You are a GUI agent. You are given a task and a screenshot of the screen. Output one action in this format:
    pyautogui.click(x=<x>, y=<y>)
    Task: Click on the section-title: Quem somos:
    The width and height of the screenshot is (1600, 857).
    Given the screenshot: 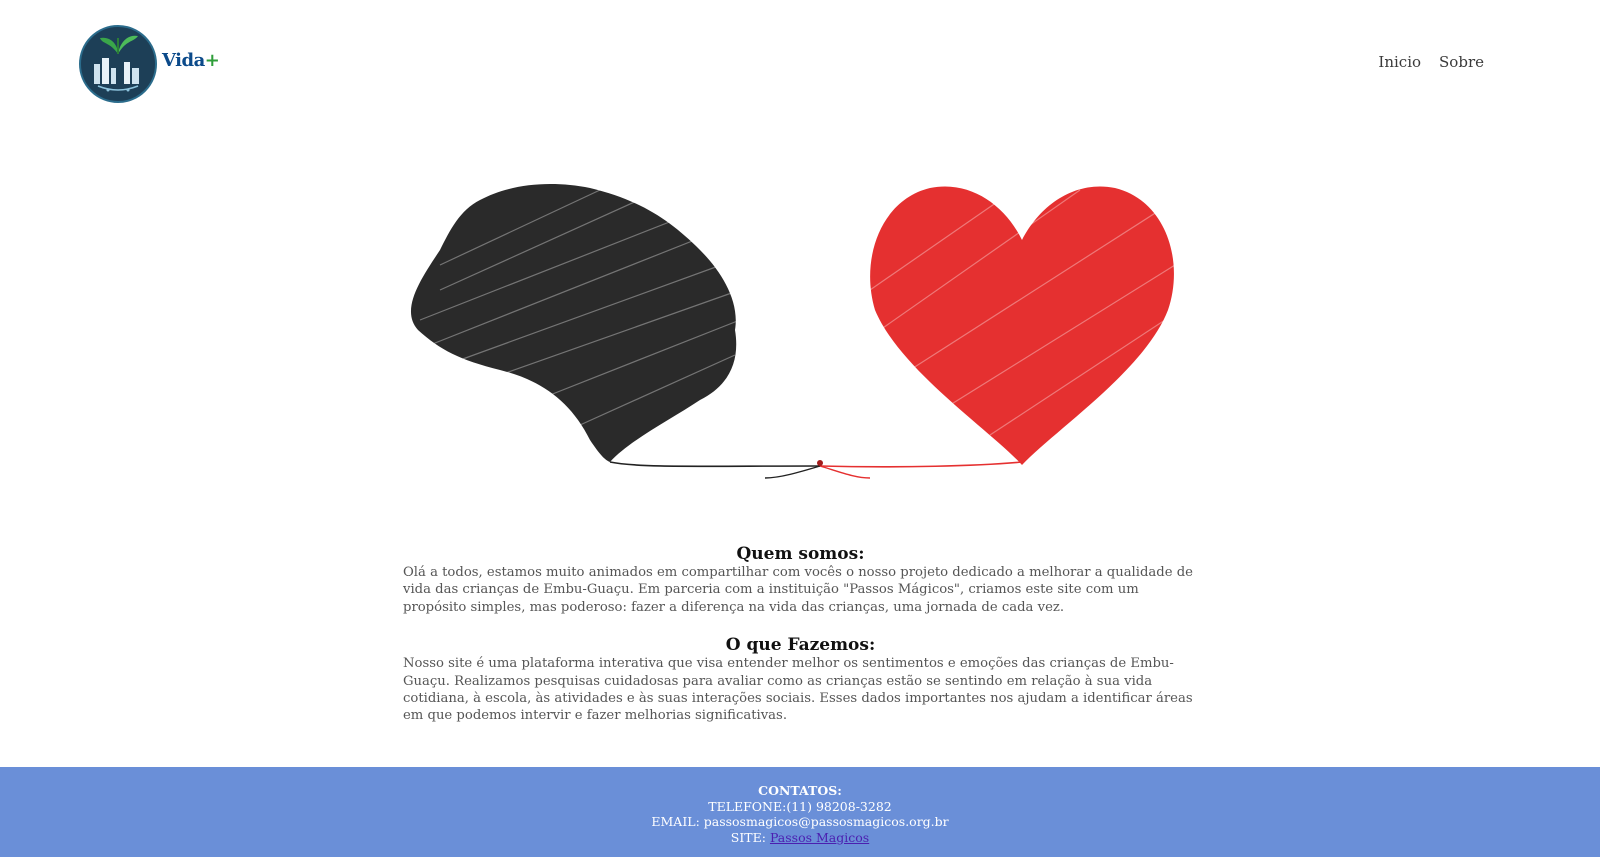 What is the action you would take?
    pyautogui.click(x=800, y=554)
    